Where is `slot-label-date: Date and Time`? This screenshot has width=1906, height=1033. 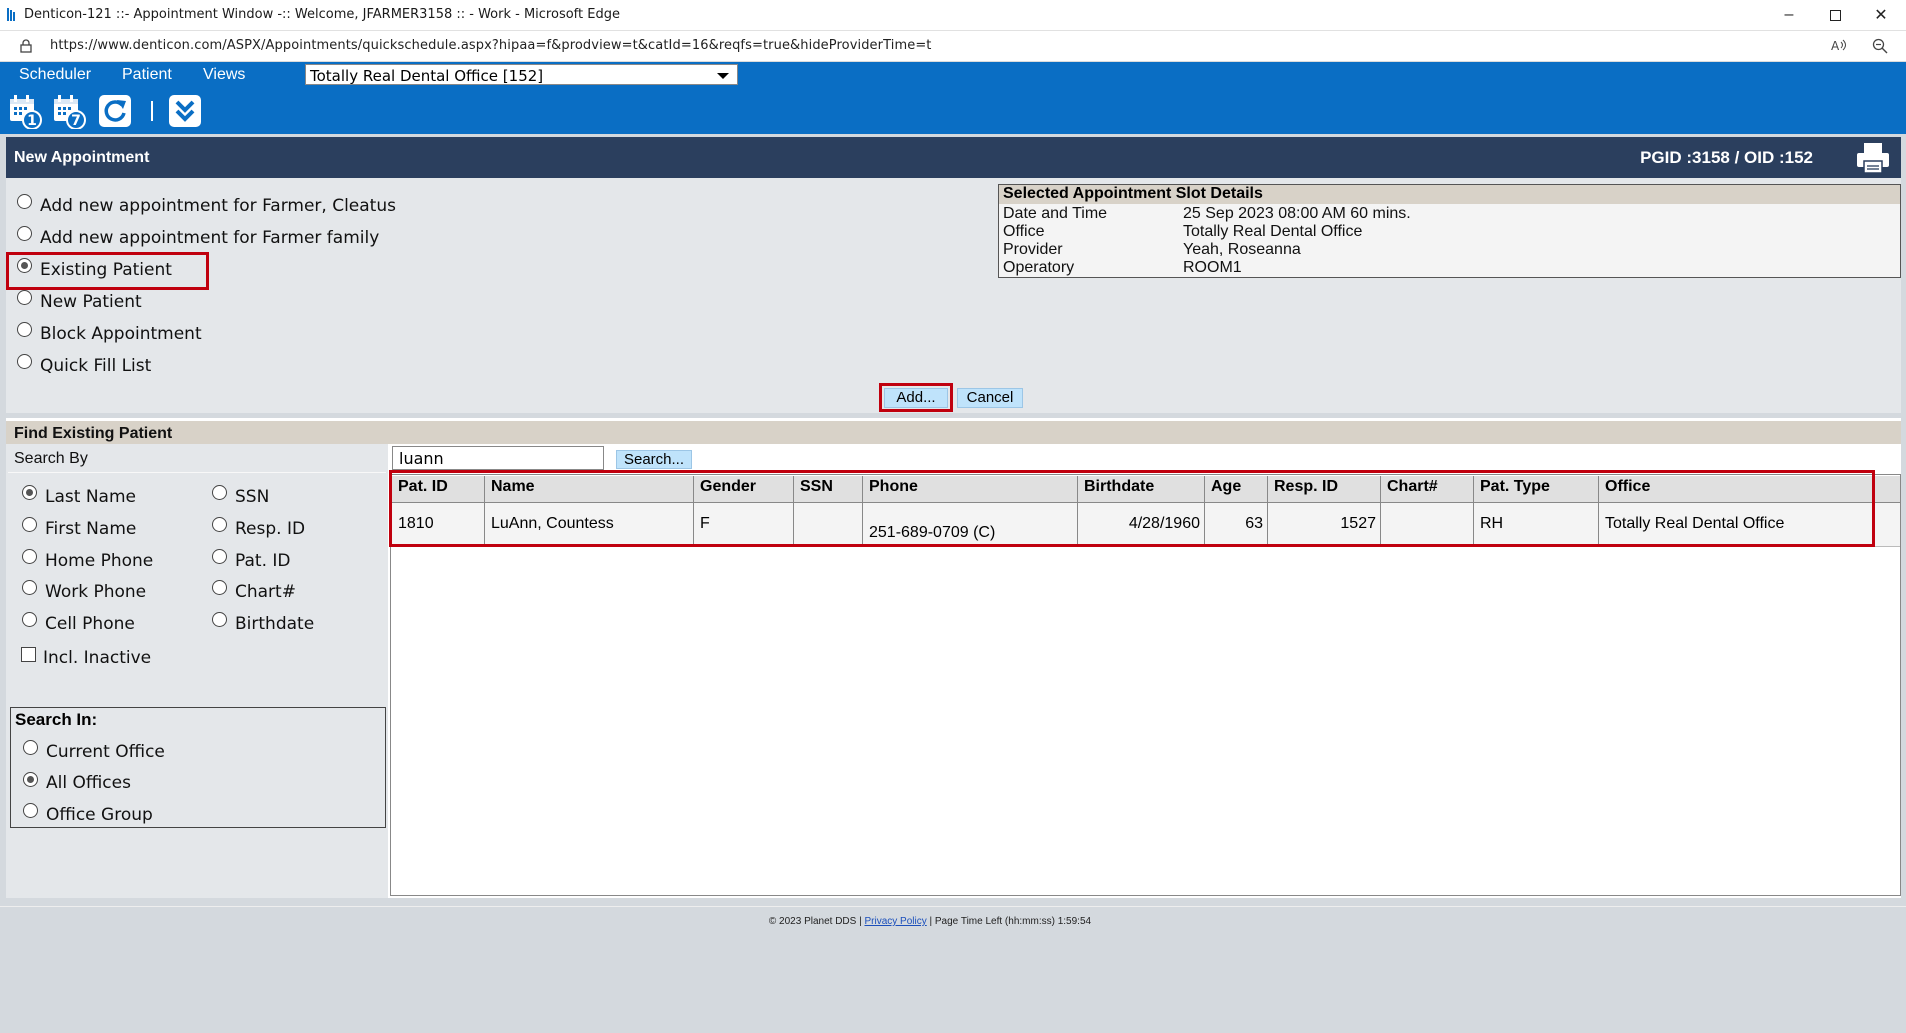 slot-label-date: Date and Time is located at coordinates (1055, 213).